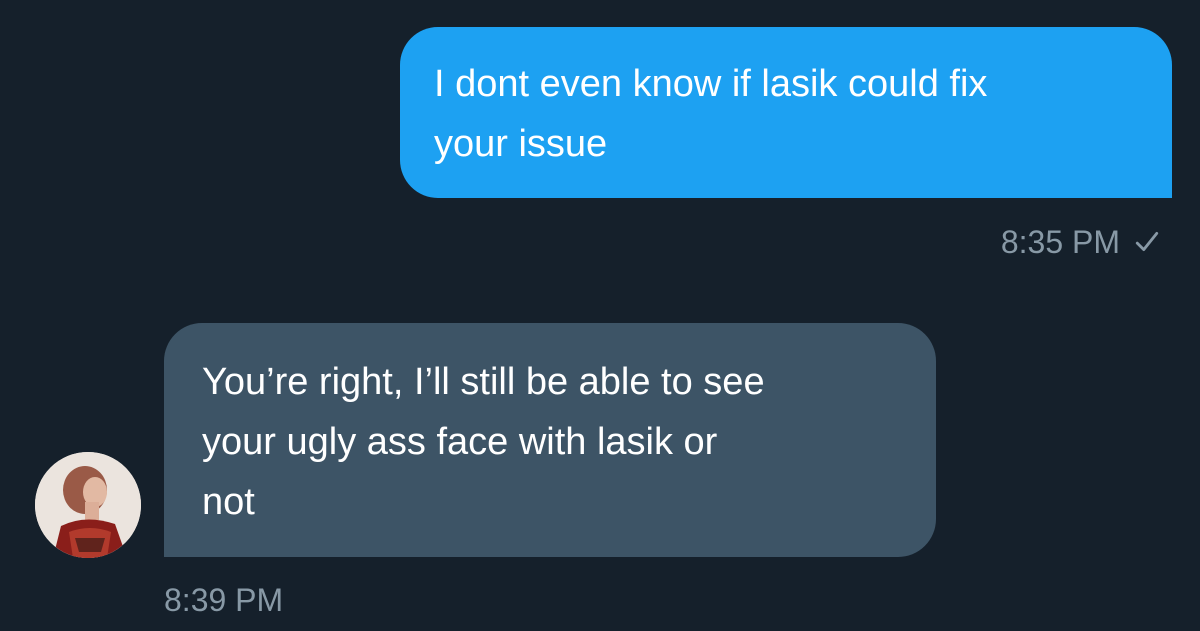 Image resolution: width=1200 pixels, height=631 pixels. Describe the element at coordinates (1147, 241) in the screenshot. I see `check-icon` at that location.